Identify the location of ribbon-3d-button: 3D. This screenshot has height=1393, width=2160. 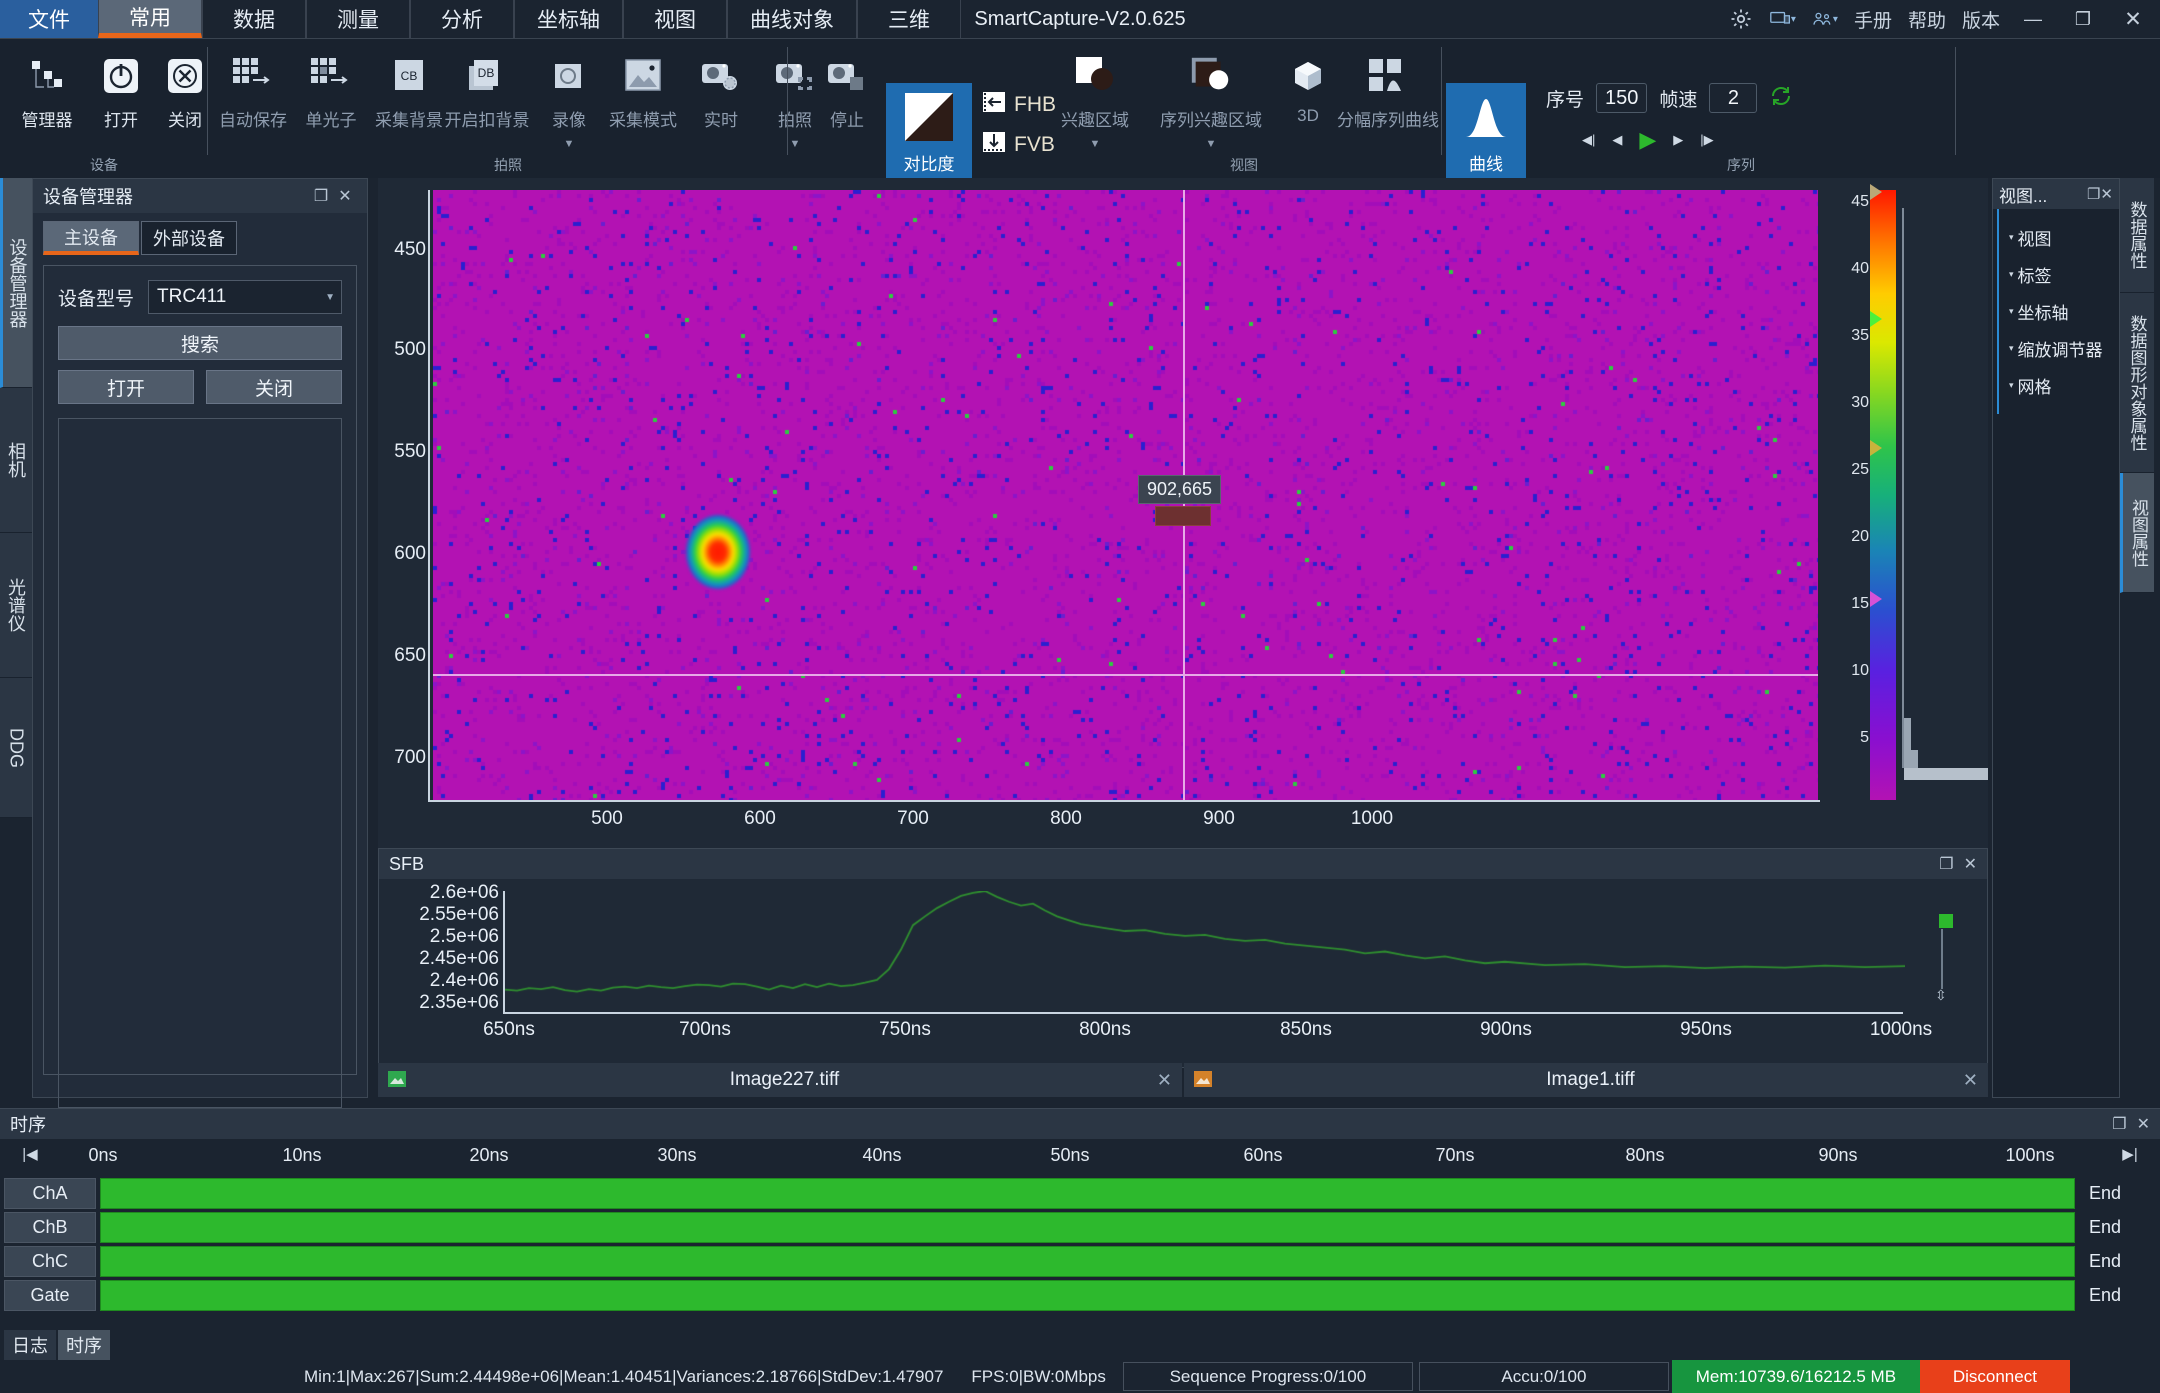
(1308, 99).